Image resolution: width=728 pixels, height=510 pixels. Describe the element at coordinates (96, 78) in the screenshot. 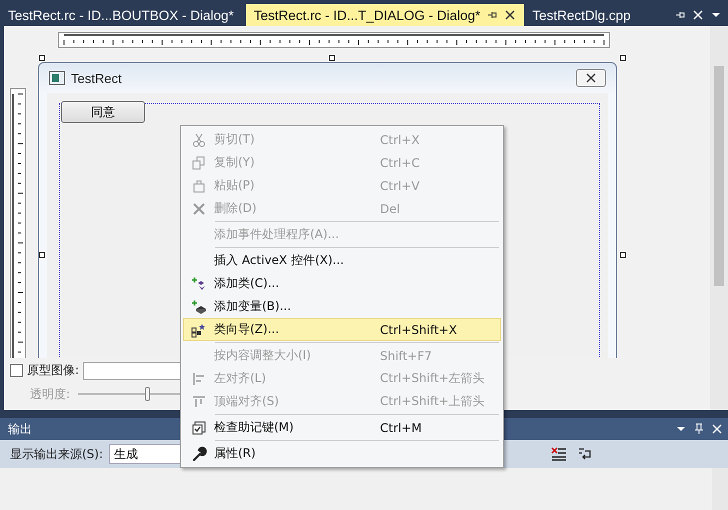

I see `dialog-title: TestRect` at that location.